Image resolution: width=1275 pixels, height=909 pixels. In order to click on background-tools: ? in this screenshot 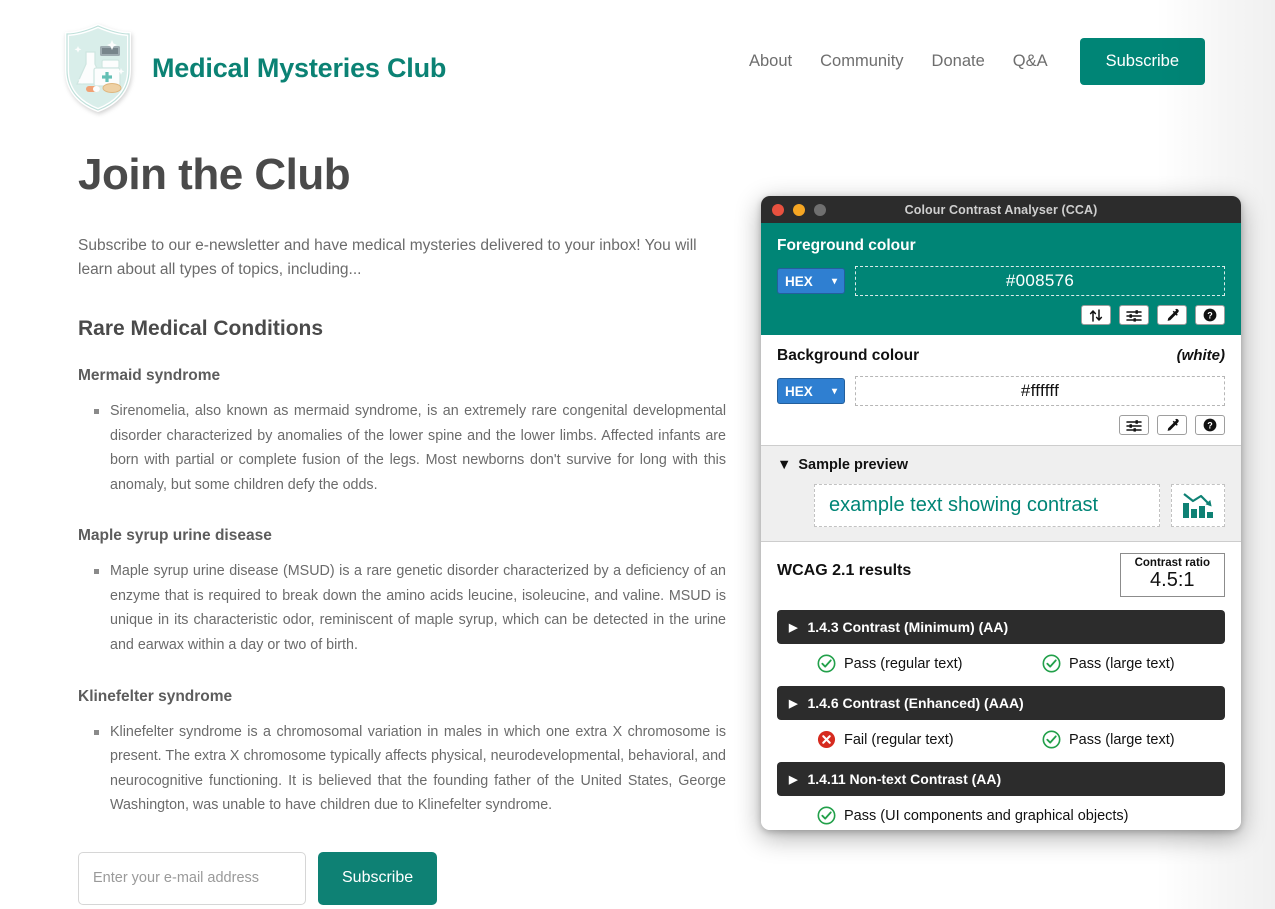, I will do `click(1001, 425)`.